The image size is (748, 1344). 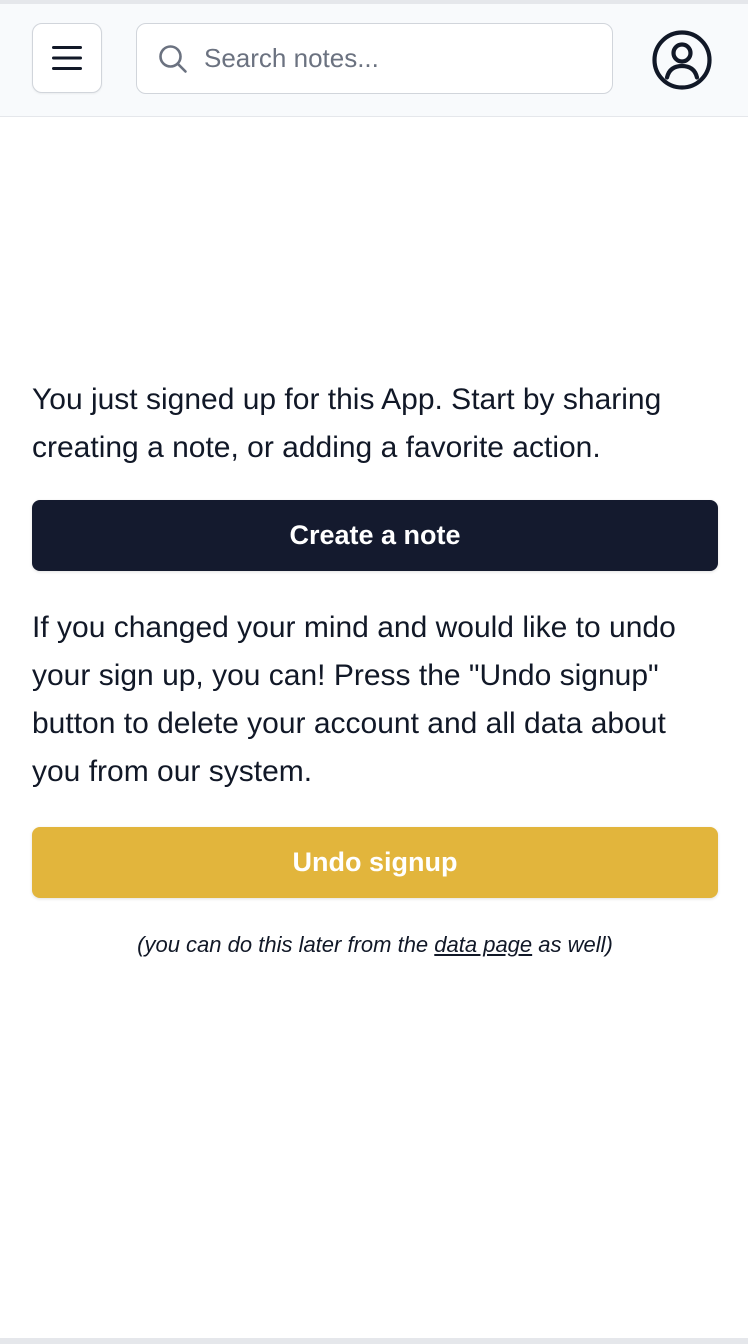 I want to click on search-icon, so click(x=173, y=59).